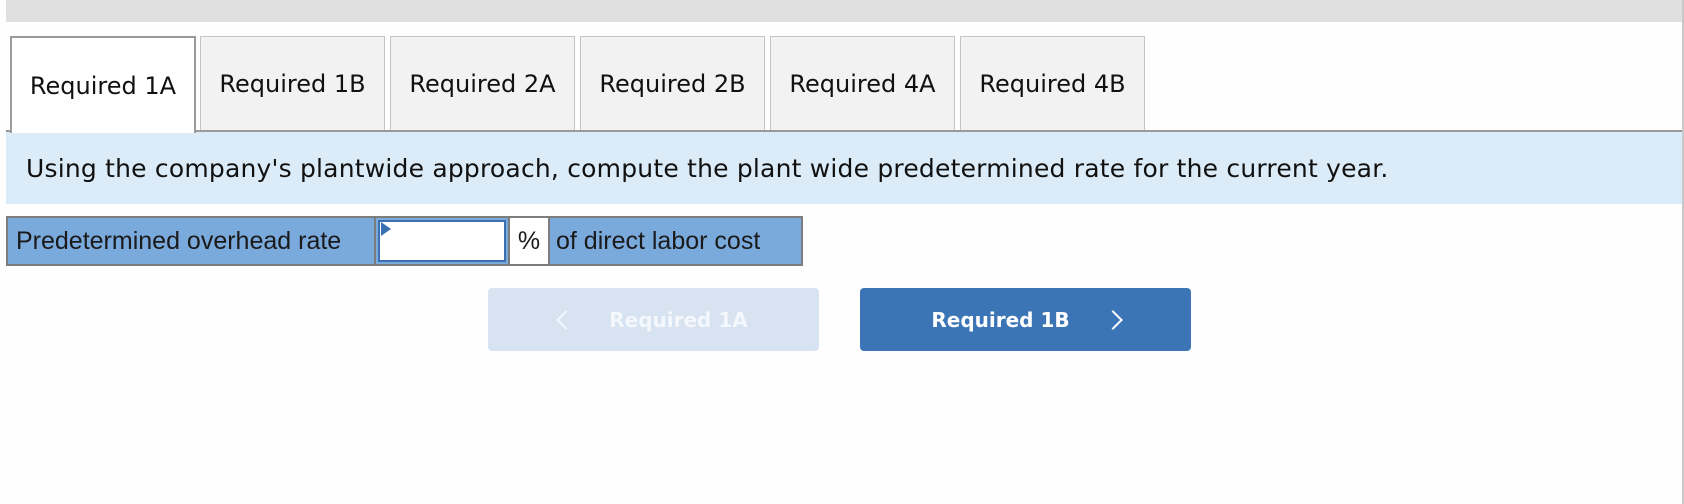  I want to click on rate-input-cell, so click(442, 241).